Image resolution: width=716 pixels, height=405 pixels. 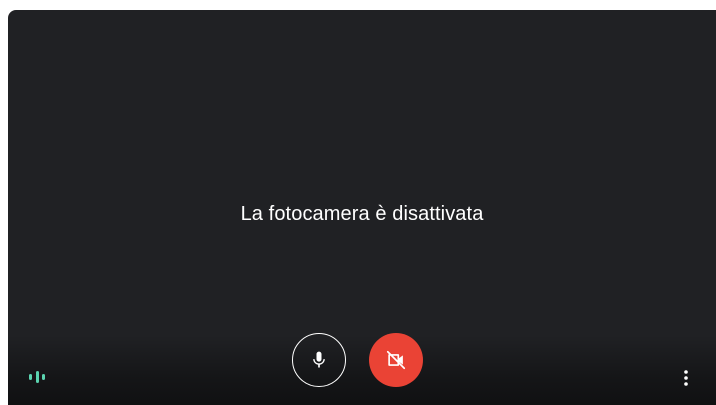 I want to click on audio-level-icon, so click(x=37, y=377).